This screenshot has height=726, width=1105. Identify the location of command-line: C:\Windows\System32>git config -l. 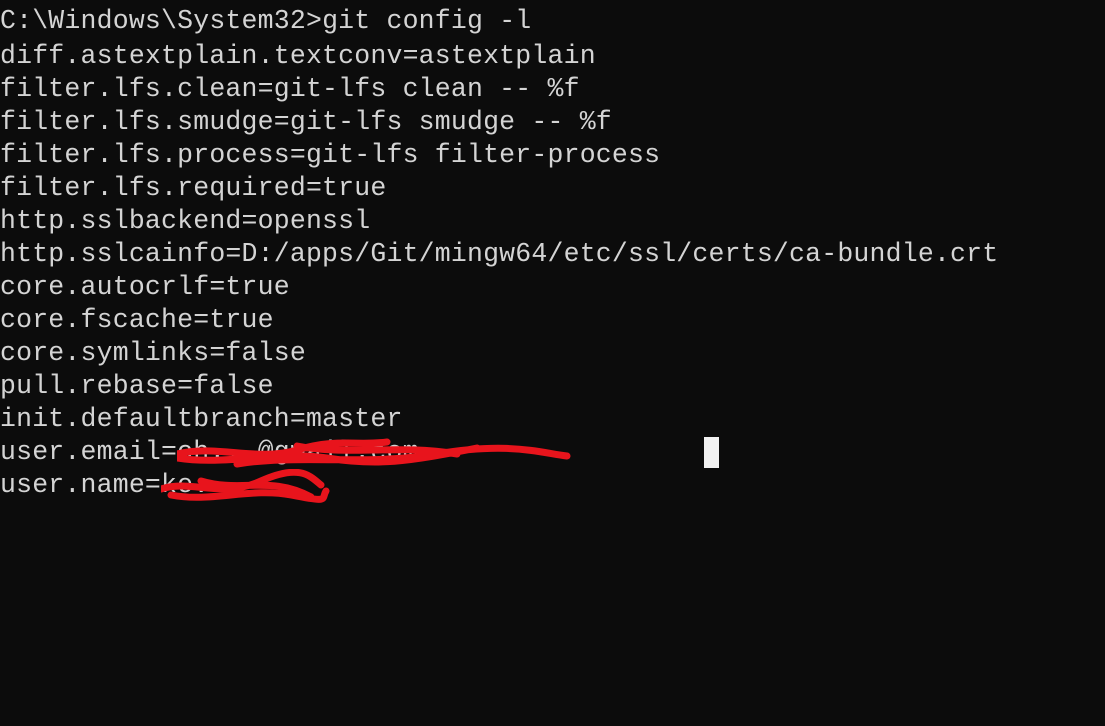
(265, 21).